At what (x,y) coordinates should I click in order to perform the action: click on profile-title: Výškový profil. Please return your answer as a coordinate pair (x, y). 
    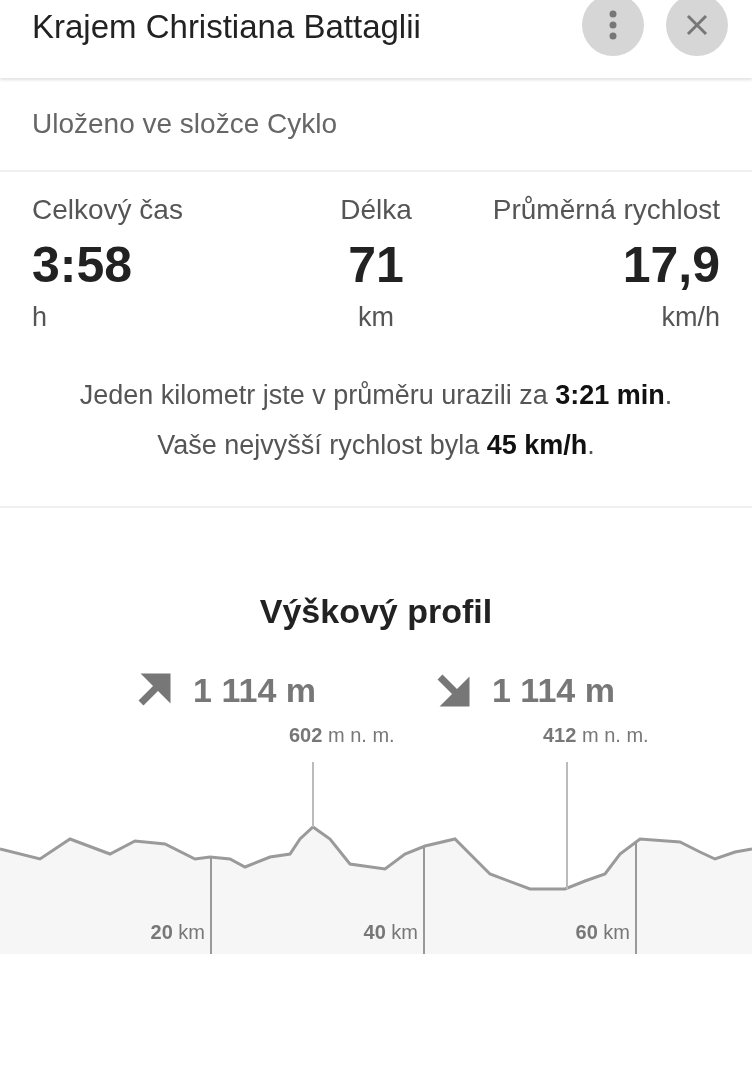
    Looking at the image, I should click on (376, 611).